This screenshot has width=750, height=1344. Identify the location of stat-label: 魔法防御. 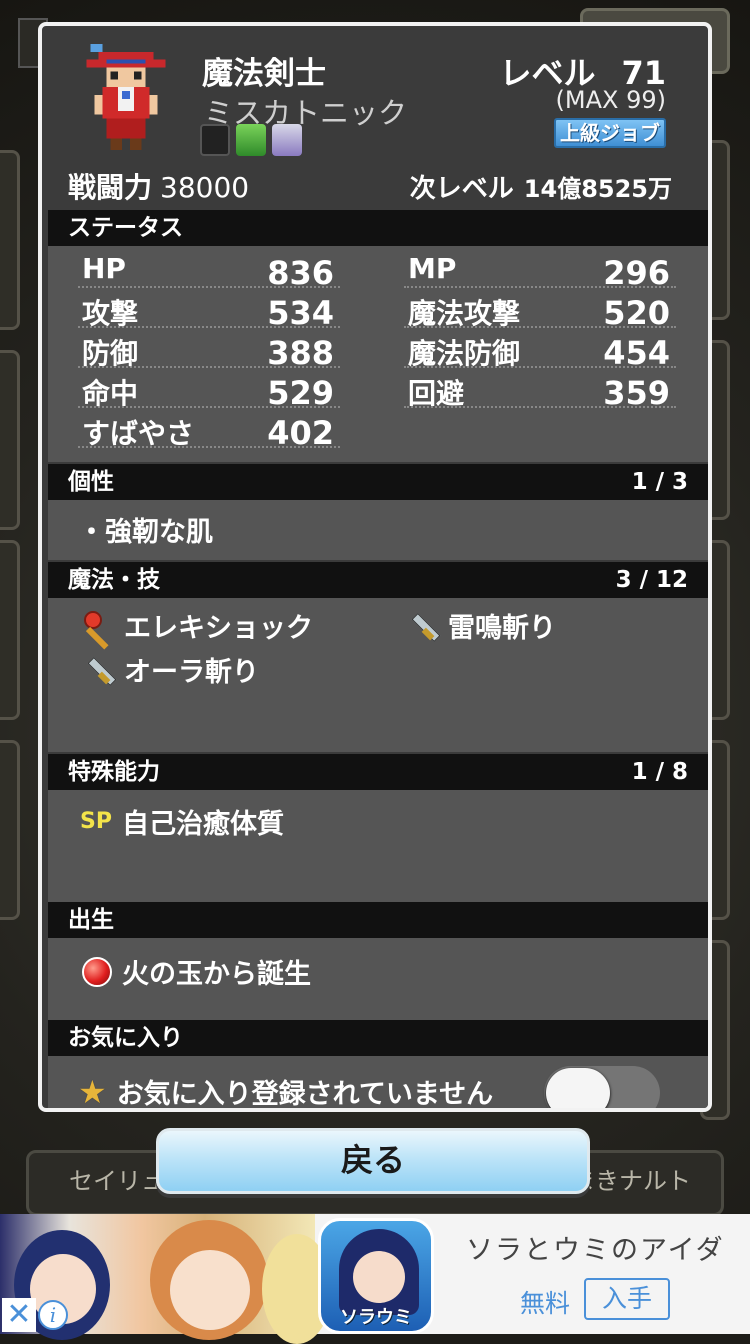
(464, 353).